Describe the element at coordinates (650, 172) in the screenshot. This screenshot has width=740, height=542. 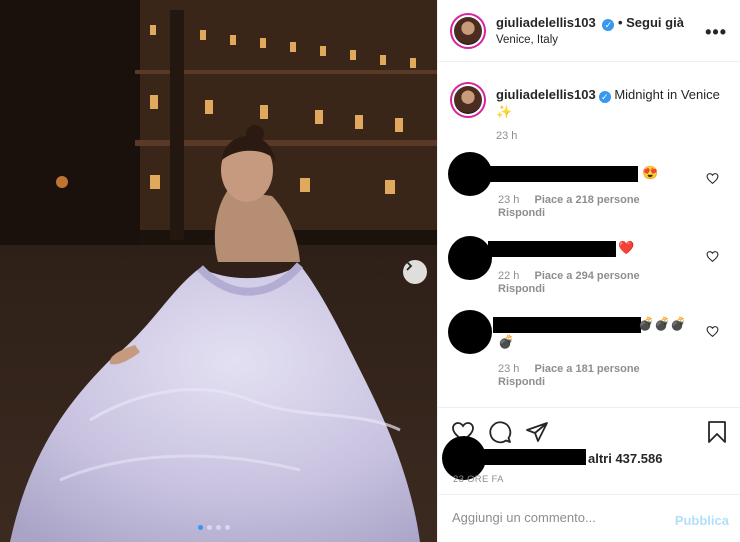
I see `comment-emoji: 😍` at that location.